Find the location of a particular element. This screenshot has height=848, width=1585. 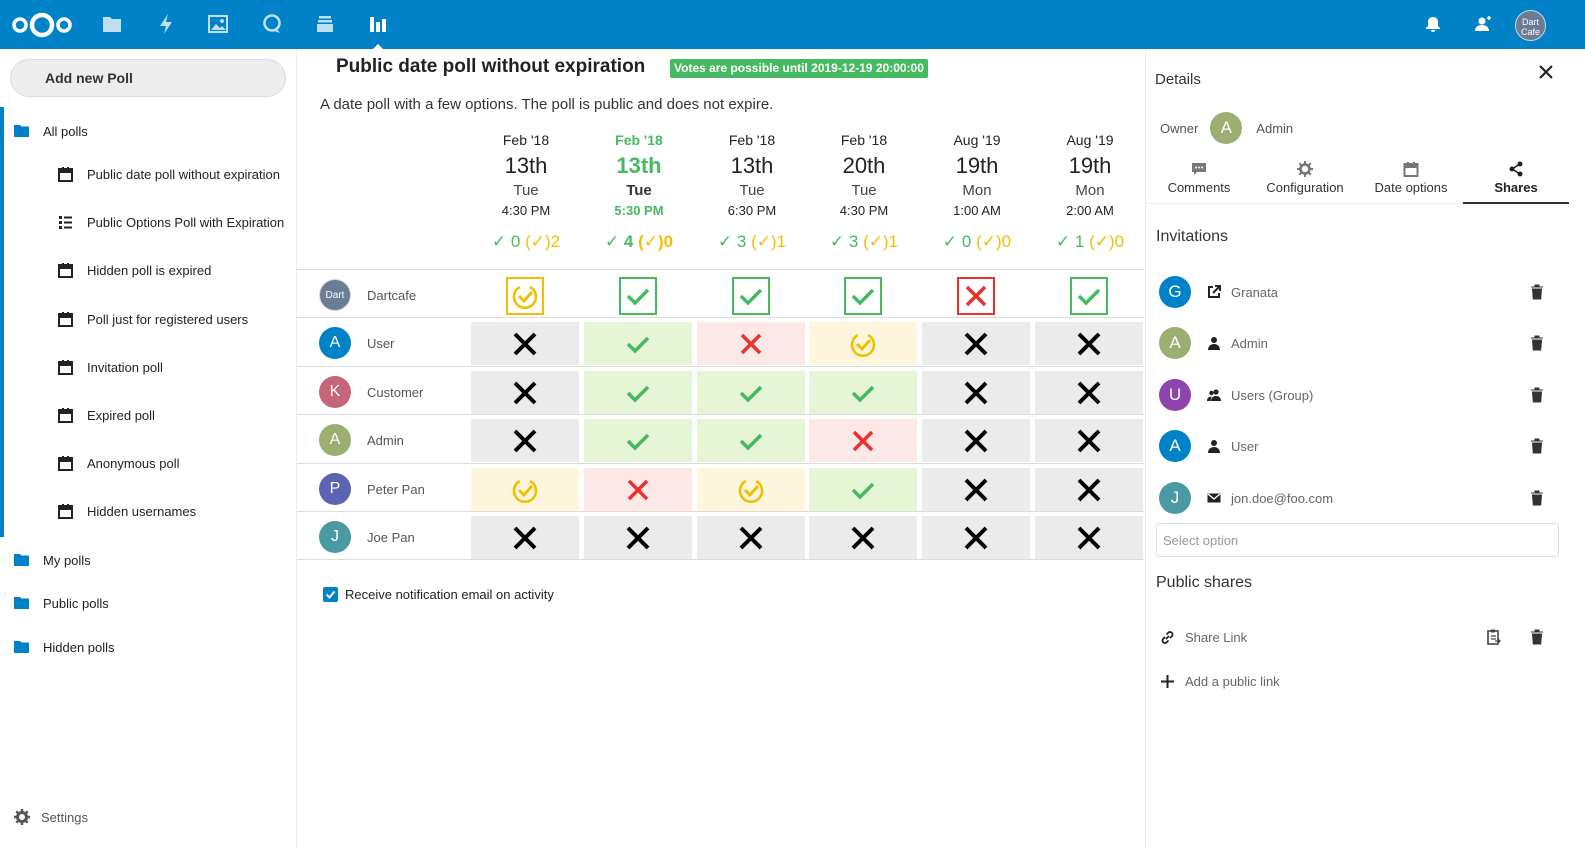

tab-date-options: Date options is located at coordinates (1411, 178).